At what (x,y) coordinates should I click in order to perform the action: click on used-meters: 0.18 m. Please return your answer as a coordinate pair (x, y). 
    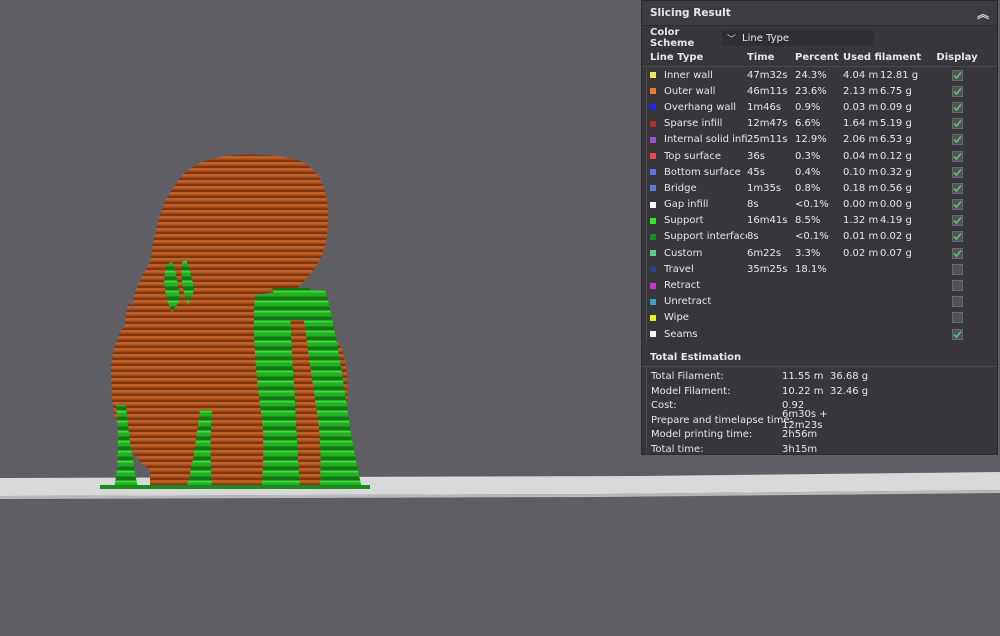
    Looking at the image, I should click on (861, 188).